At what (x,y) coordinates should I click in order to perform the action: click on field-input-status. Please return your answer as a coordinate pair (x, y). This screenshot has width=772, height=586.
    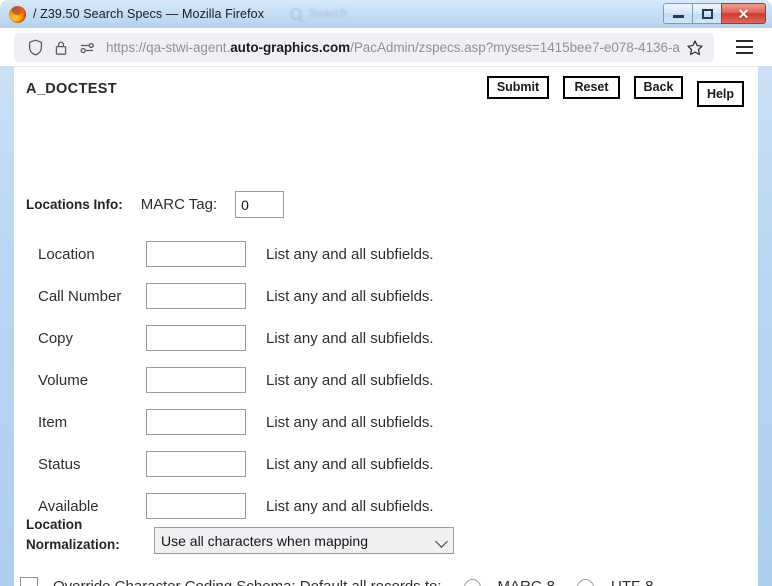
    Looking at the image, I should click on (196, 464).